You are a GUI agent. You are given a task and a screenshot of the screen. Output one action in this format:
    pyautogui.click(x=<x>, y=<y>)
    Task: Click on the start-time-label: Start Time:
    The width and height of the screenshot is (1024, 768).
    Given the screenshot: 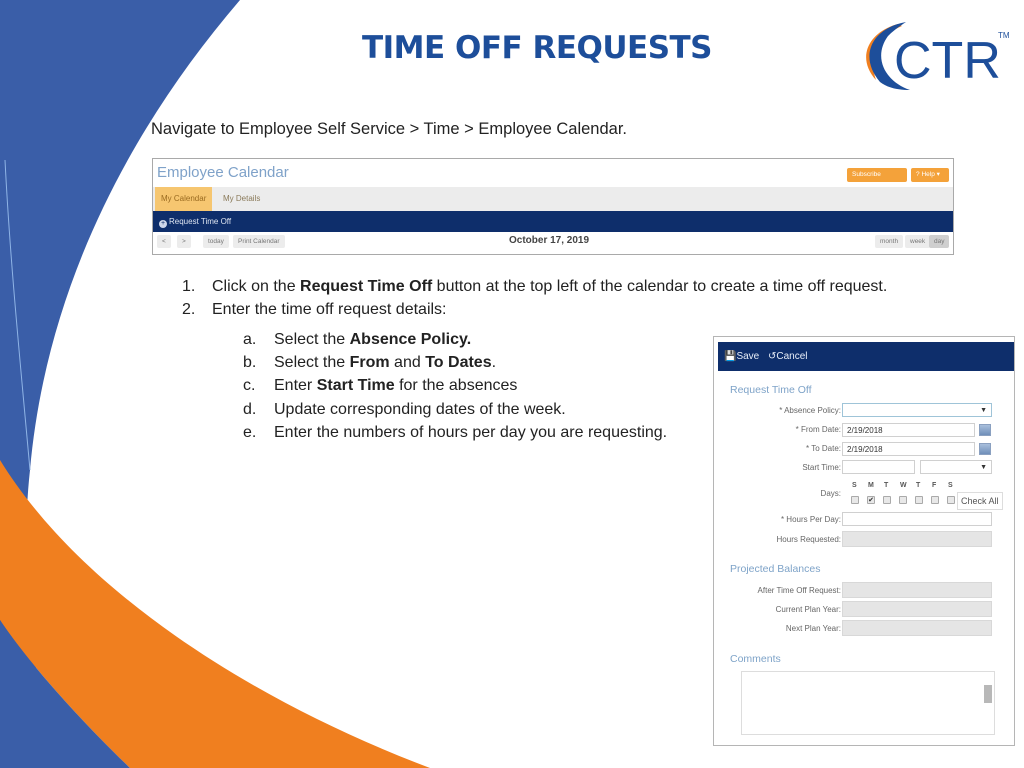 What is the action you would take?
    pyautogui.click(x=821, y=467)
    